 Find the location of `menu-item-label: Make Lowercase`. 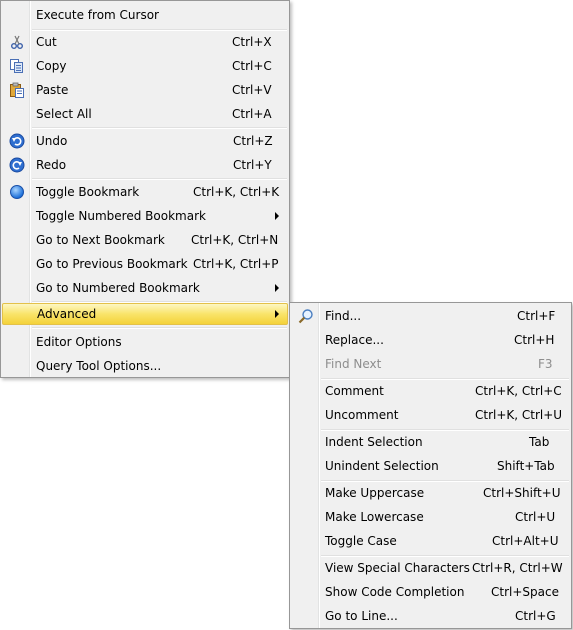

menu-item-label: Make Lowercase is located at coordinates (374, 517).